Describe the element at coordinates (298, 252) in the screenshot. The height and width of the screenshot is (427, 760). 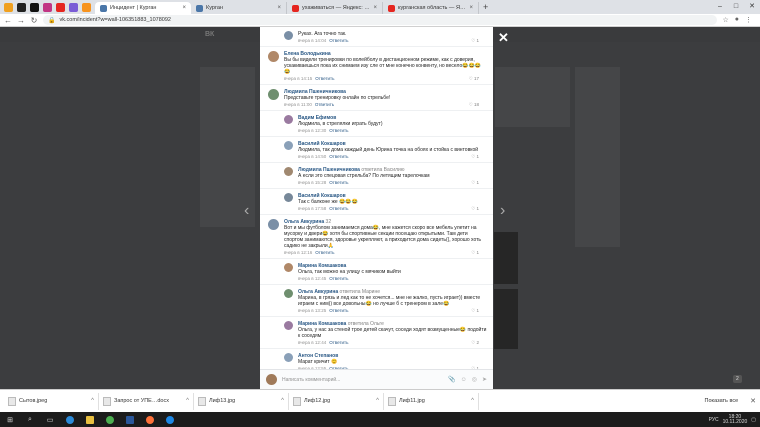
I see `comment-date: вчера в 12:16` at that location.